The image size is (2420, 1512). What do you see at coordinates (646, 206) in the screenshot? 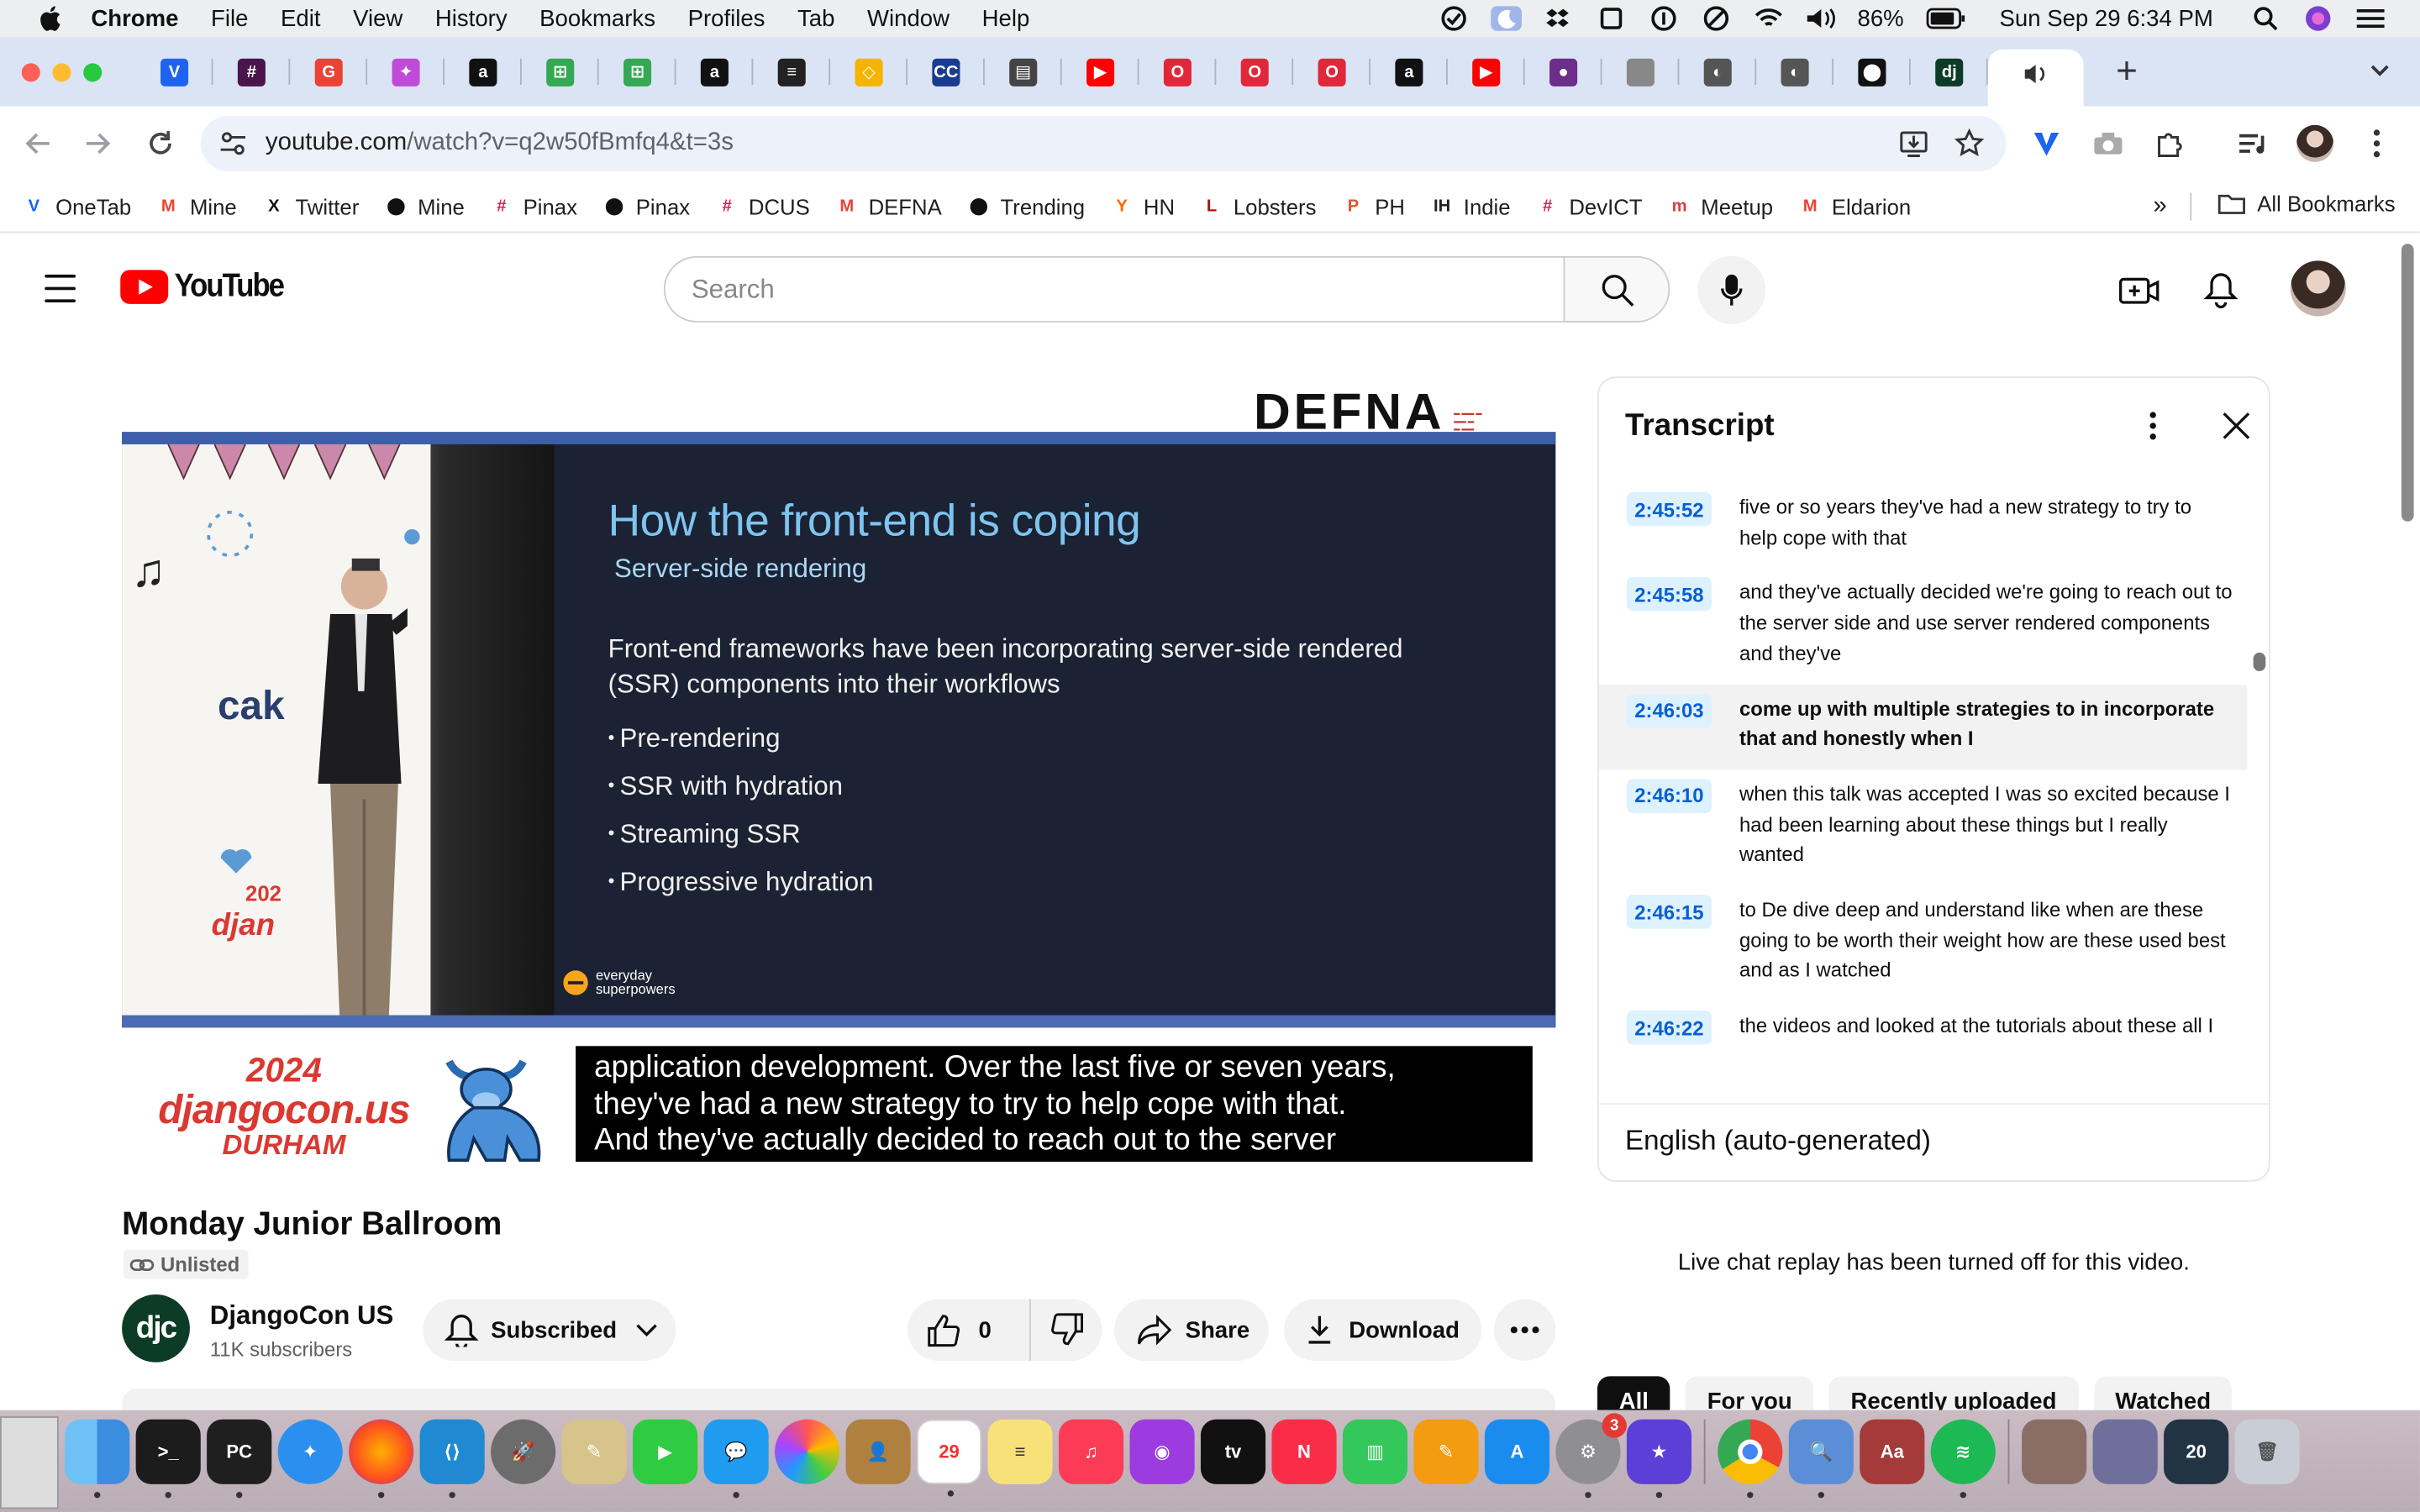
I see `bookmark-item: ⬤ Pinax` at bounding box center [646, 206].